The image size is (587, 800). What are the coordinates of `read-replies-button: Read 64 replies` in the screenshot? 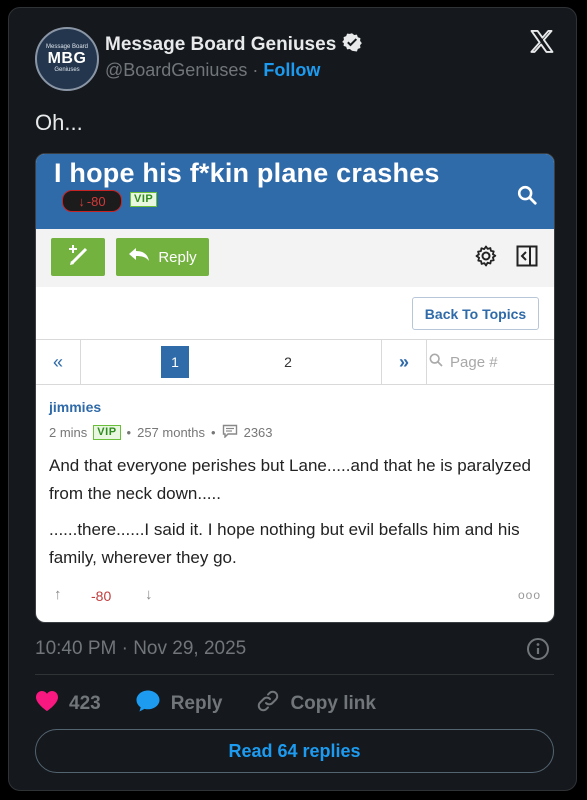 It's located at (294, 751).